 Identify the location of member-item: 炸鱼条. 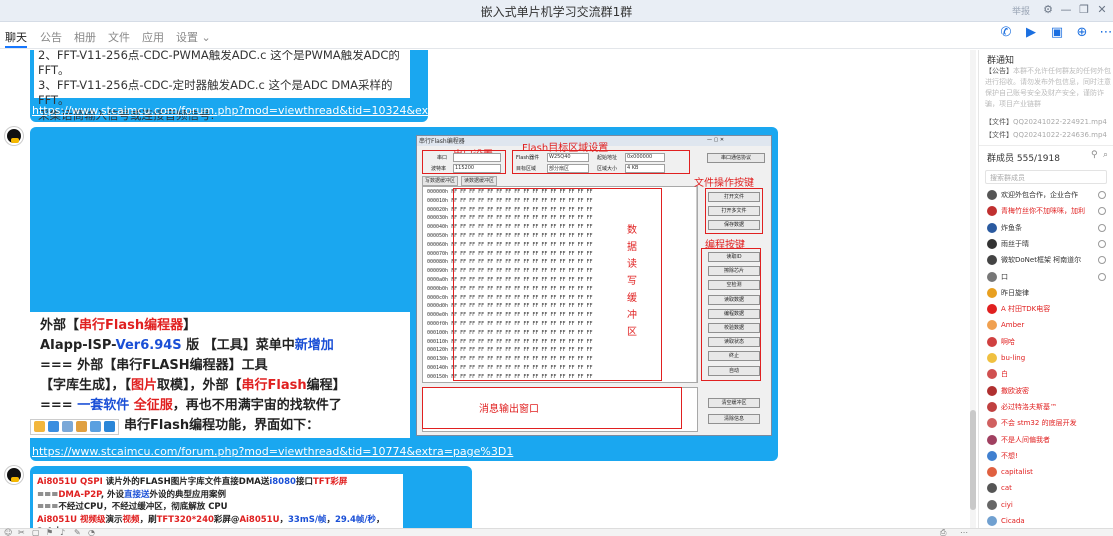
(1049, 228).